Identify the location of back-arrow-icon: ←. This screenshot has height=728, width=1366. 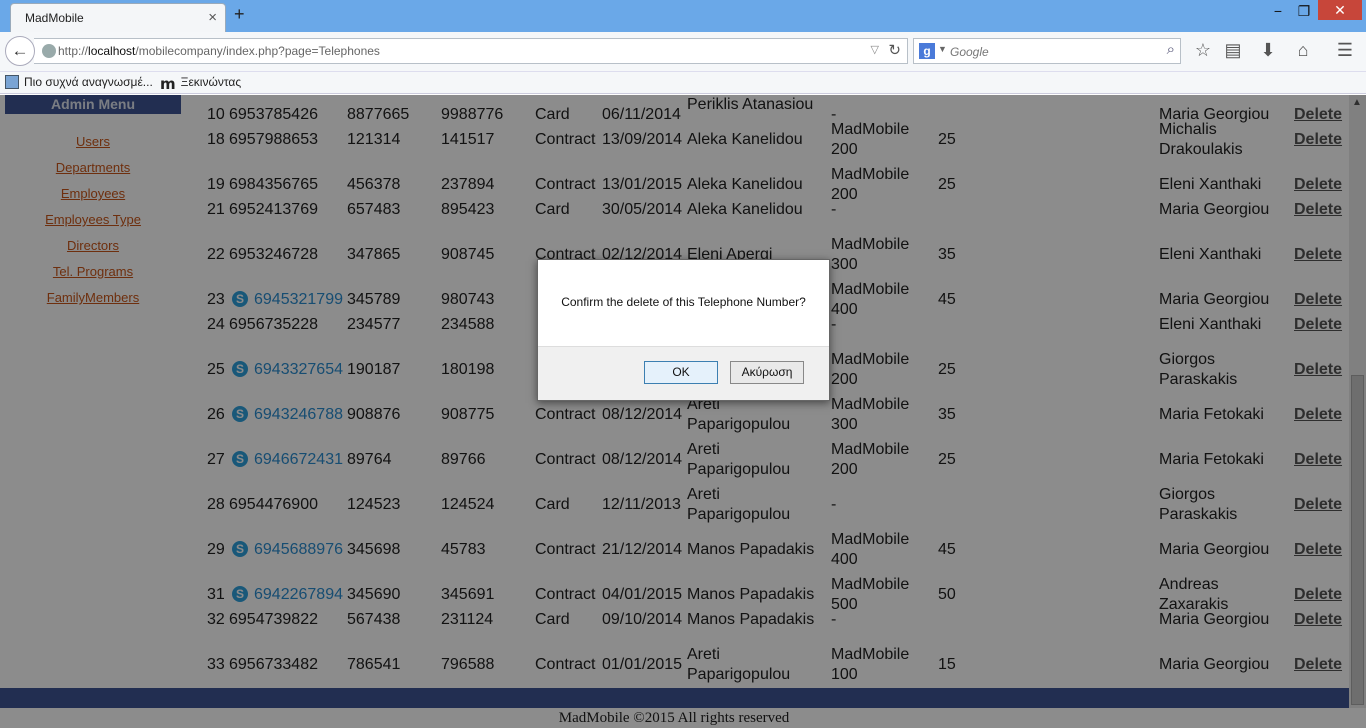
(20, 50).